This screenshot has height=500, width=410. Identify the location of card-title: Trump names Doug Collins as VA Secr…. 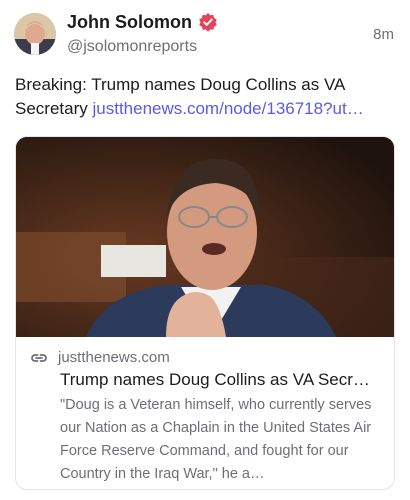
(223, 380).